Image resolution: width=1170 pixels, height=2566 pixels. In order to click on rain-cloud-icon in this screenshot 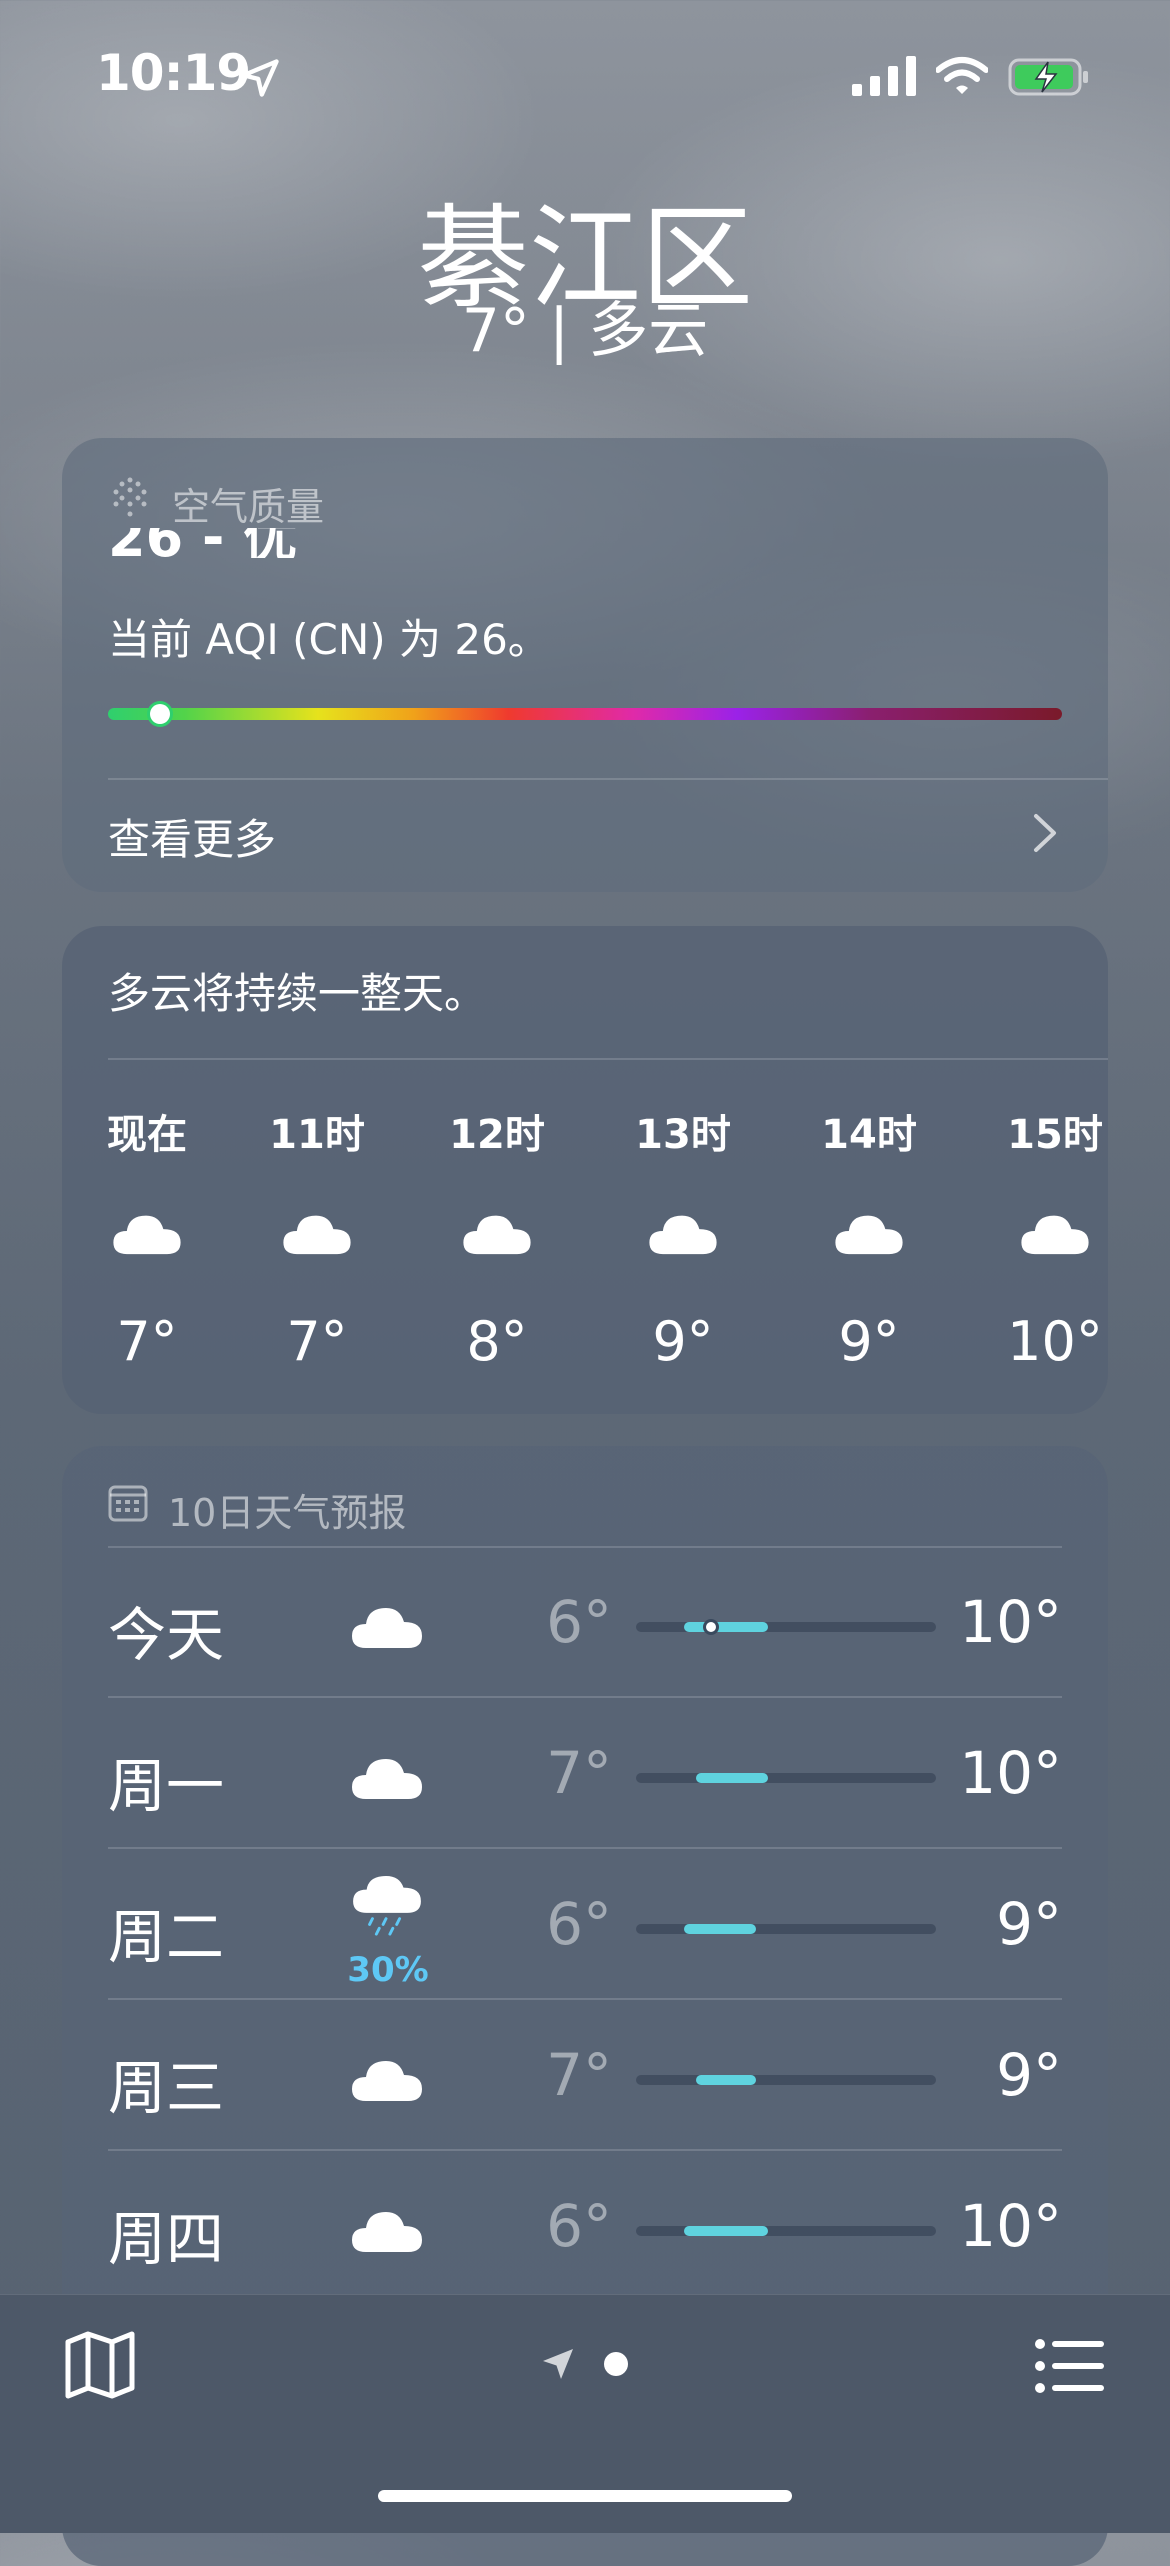, I will do `click(387, 1906)`.